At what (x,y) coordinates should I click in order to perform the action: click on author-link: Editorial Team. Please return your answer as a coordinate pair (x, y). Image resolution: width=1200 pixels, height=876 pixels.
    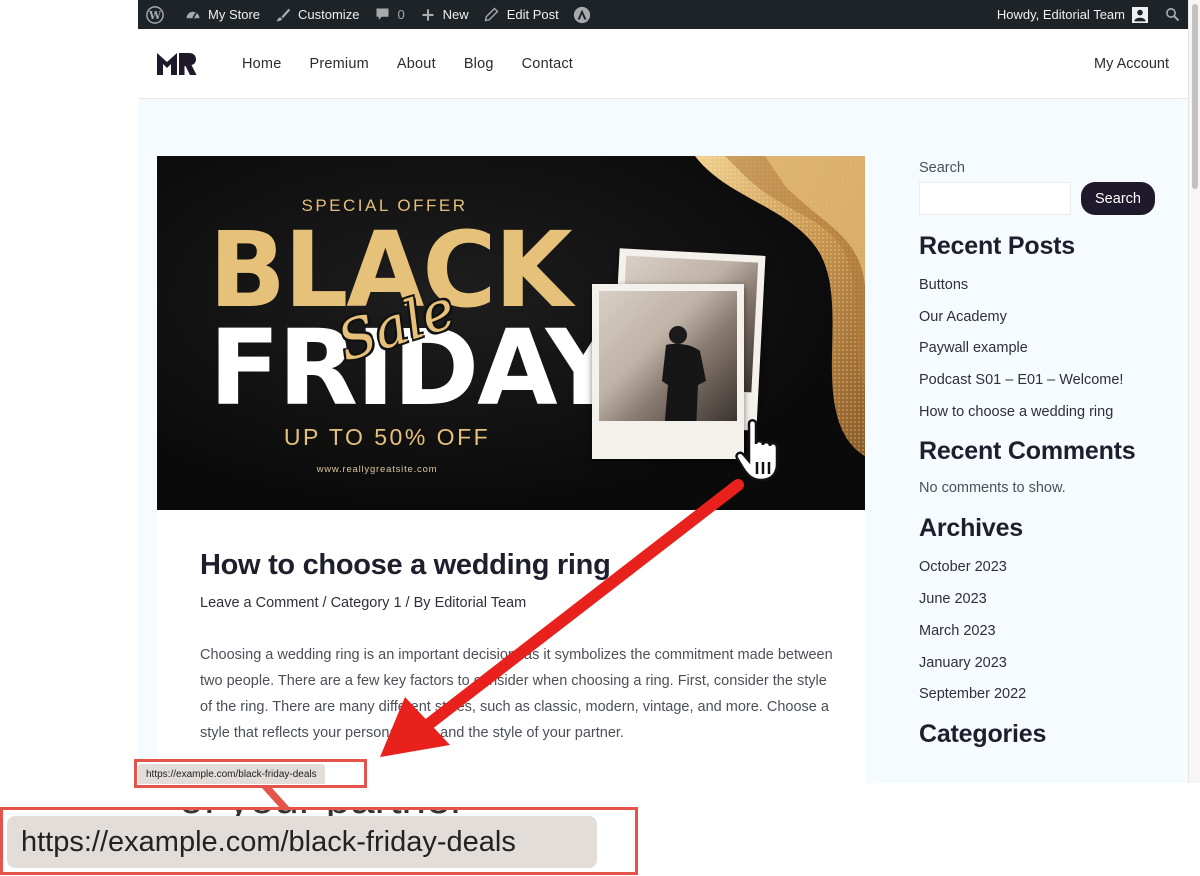
    Looking at the image, I should click on (481, 603).